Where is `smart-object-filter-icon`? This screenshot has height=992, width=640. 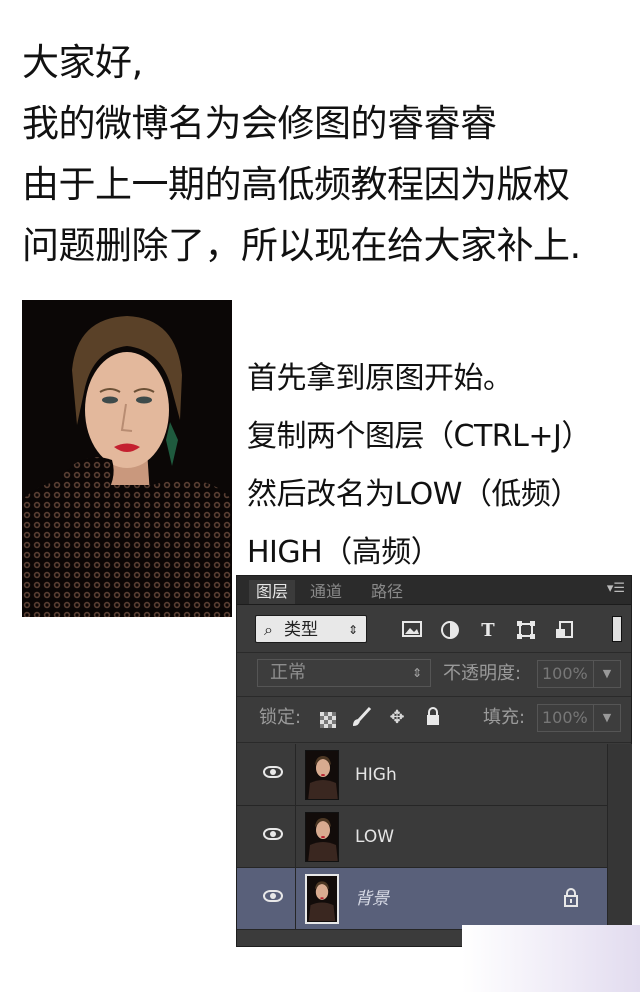 smart-object-filter-icon is located at coordinates (564, 631).